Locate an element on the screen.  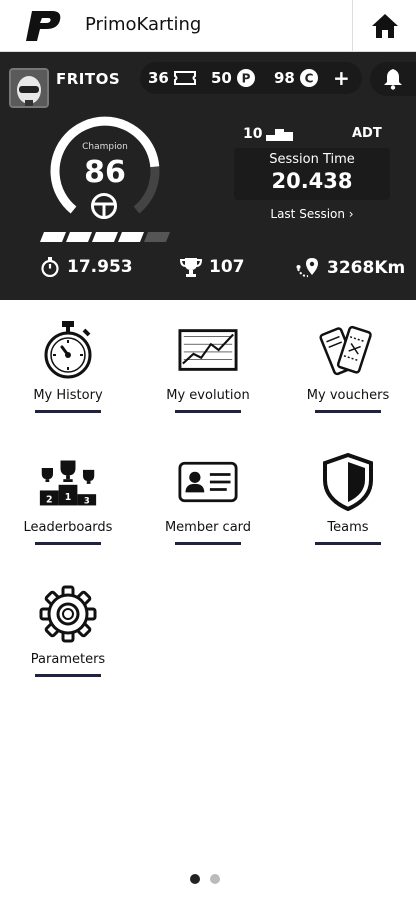
primo-p-logo is located at coordinates (43, 26).